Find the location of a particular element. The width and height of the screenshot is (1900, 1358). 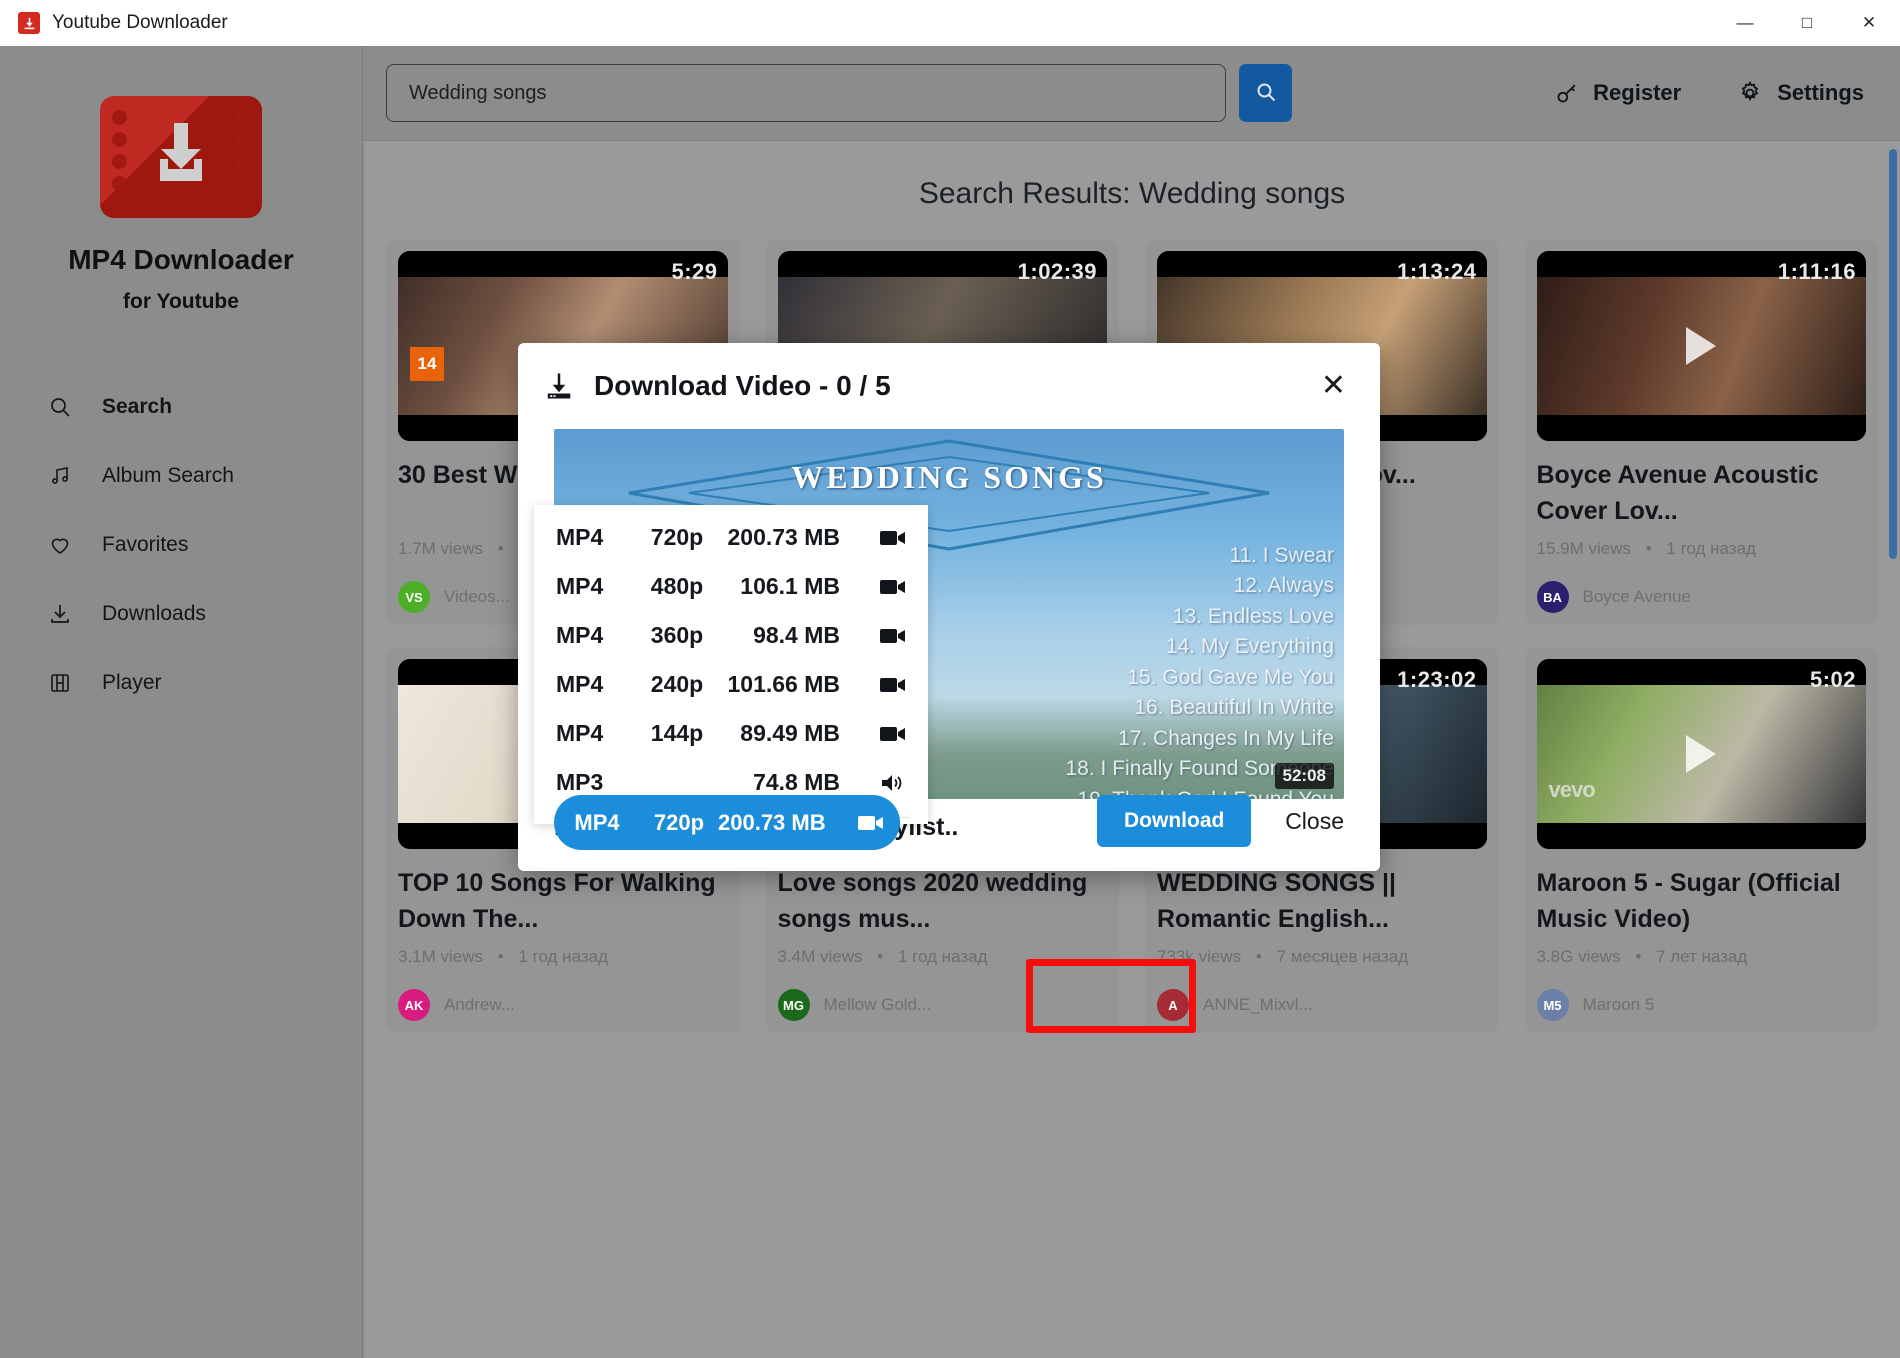

option-quality: 360p is located at coordinates (677, 635).